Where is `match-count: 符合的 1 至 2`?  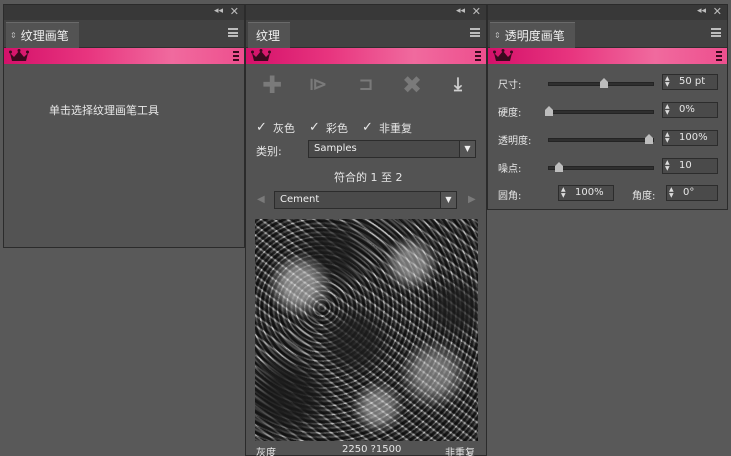 match-count: 符合的 1 至 2 is located at coordinates (368, 177).